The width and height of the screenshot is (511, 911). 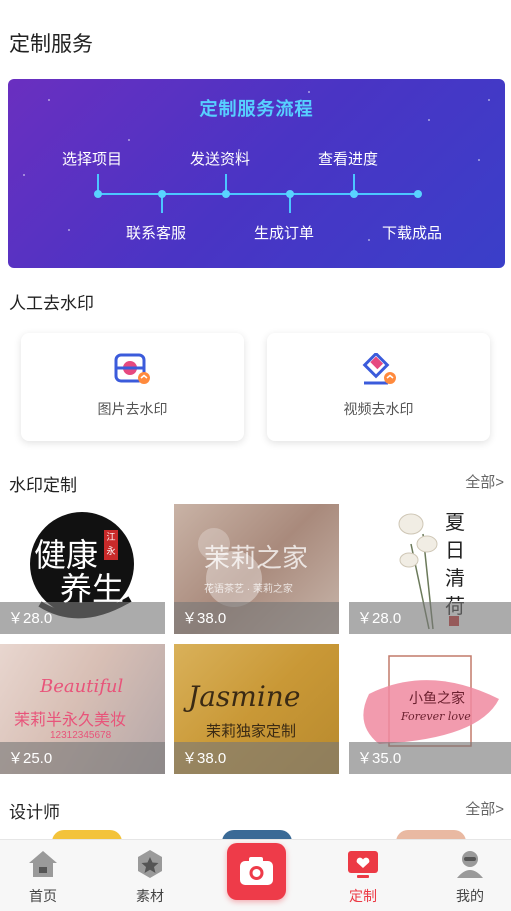 I want to click on tile-art-text: 茉莉半永久美妆, so click(x=70, y=720).